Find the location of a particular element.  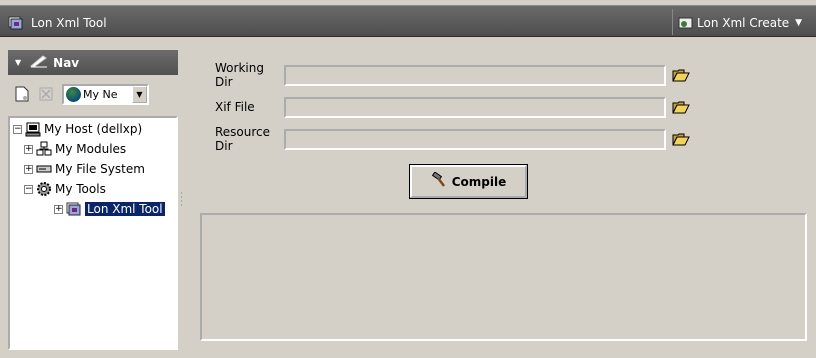

xif-file-label: Xif File is located at coordinates (235, 107).